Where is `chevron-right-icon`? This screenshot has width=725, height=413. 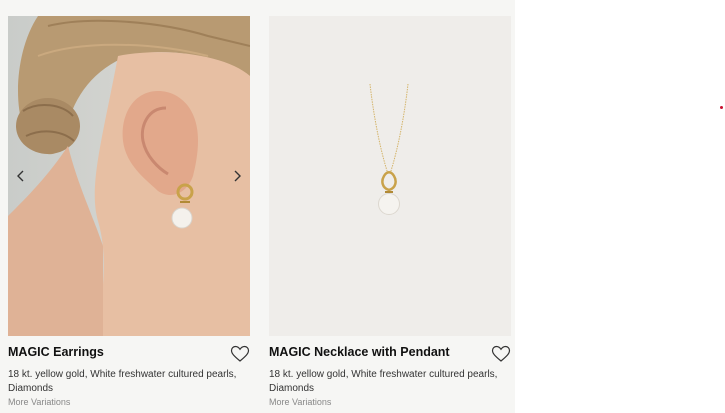 chevron-right-icon is located at coordinates (237, 176).